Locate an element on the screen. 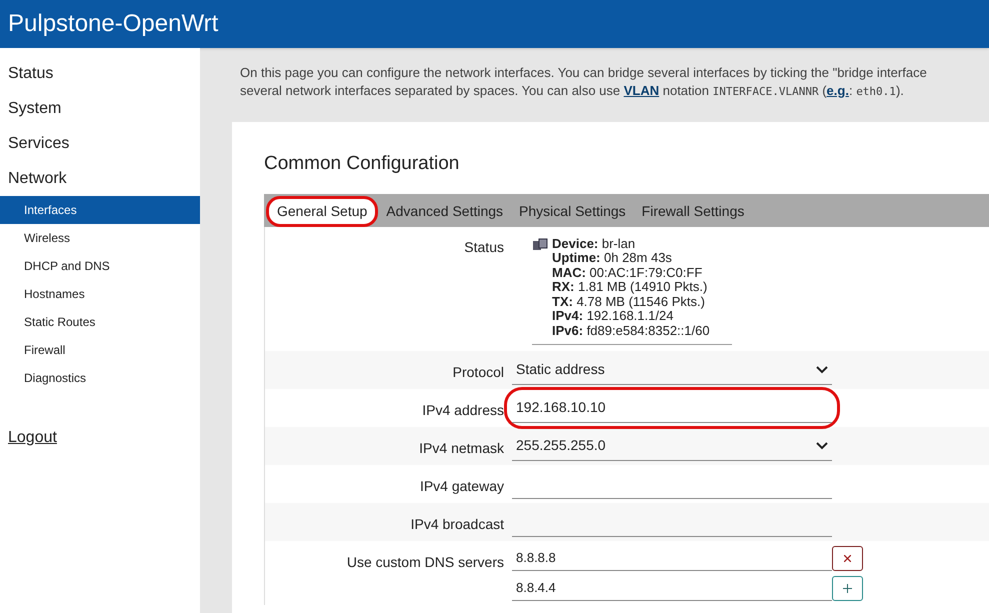  field-label: IPv4 broadcast is located at coordinates (457, 524).